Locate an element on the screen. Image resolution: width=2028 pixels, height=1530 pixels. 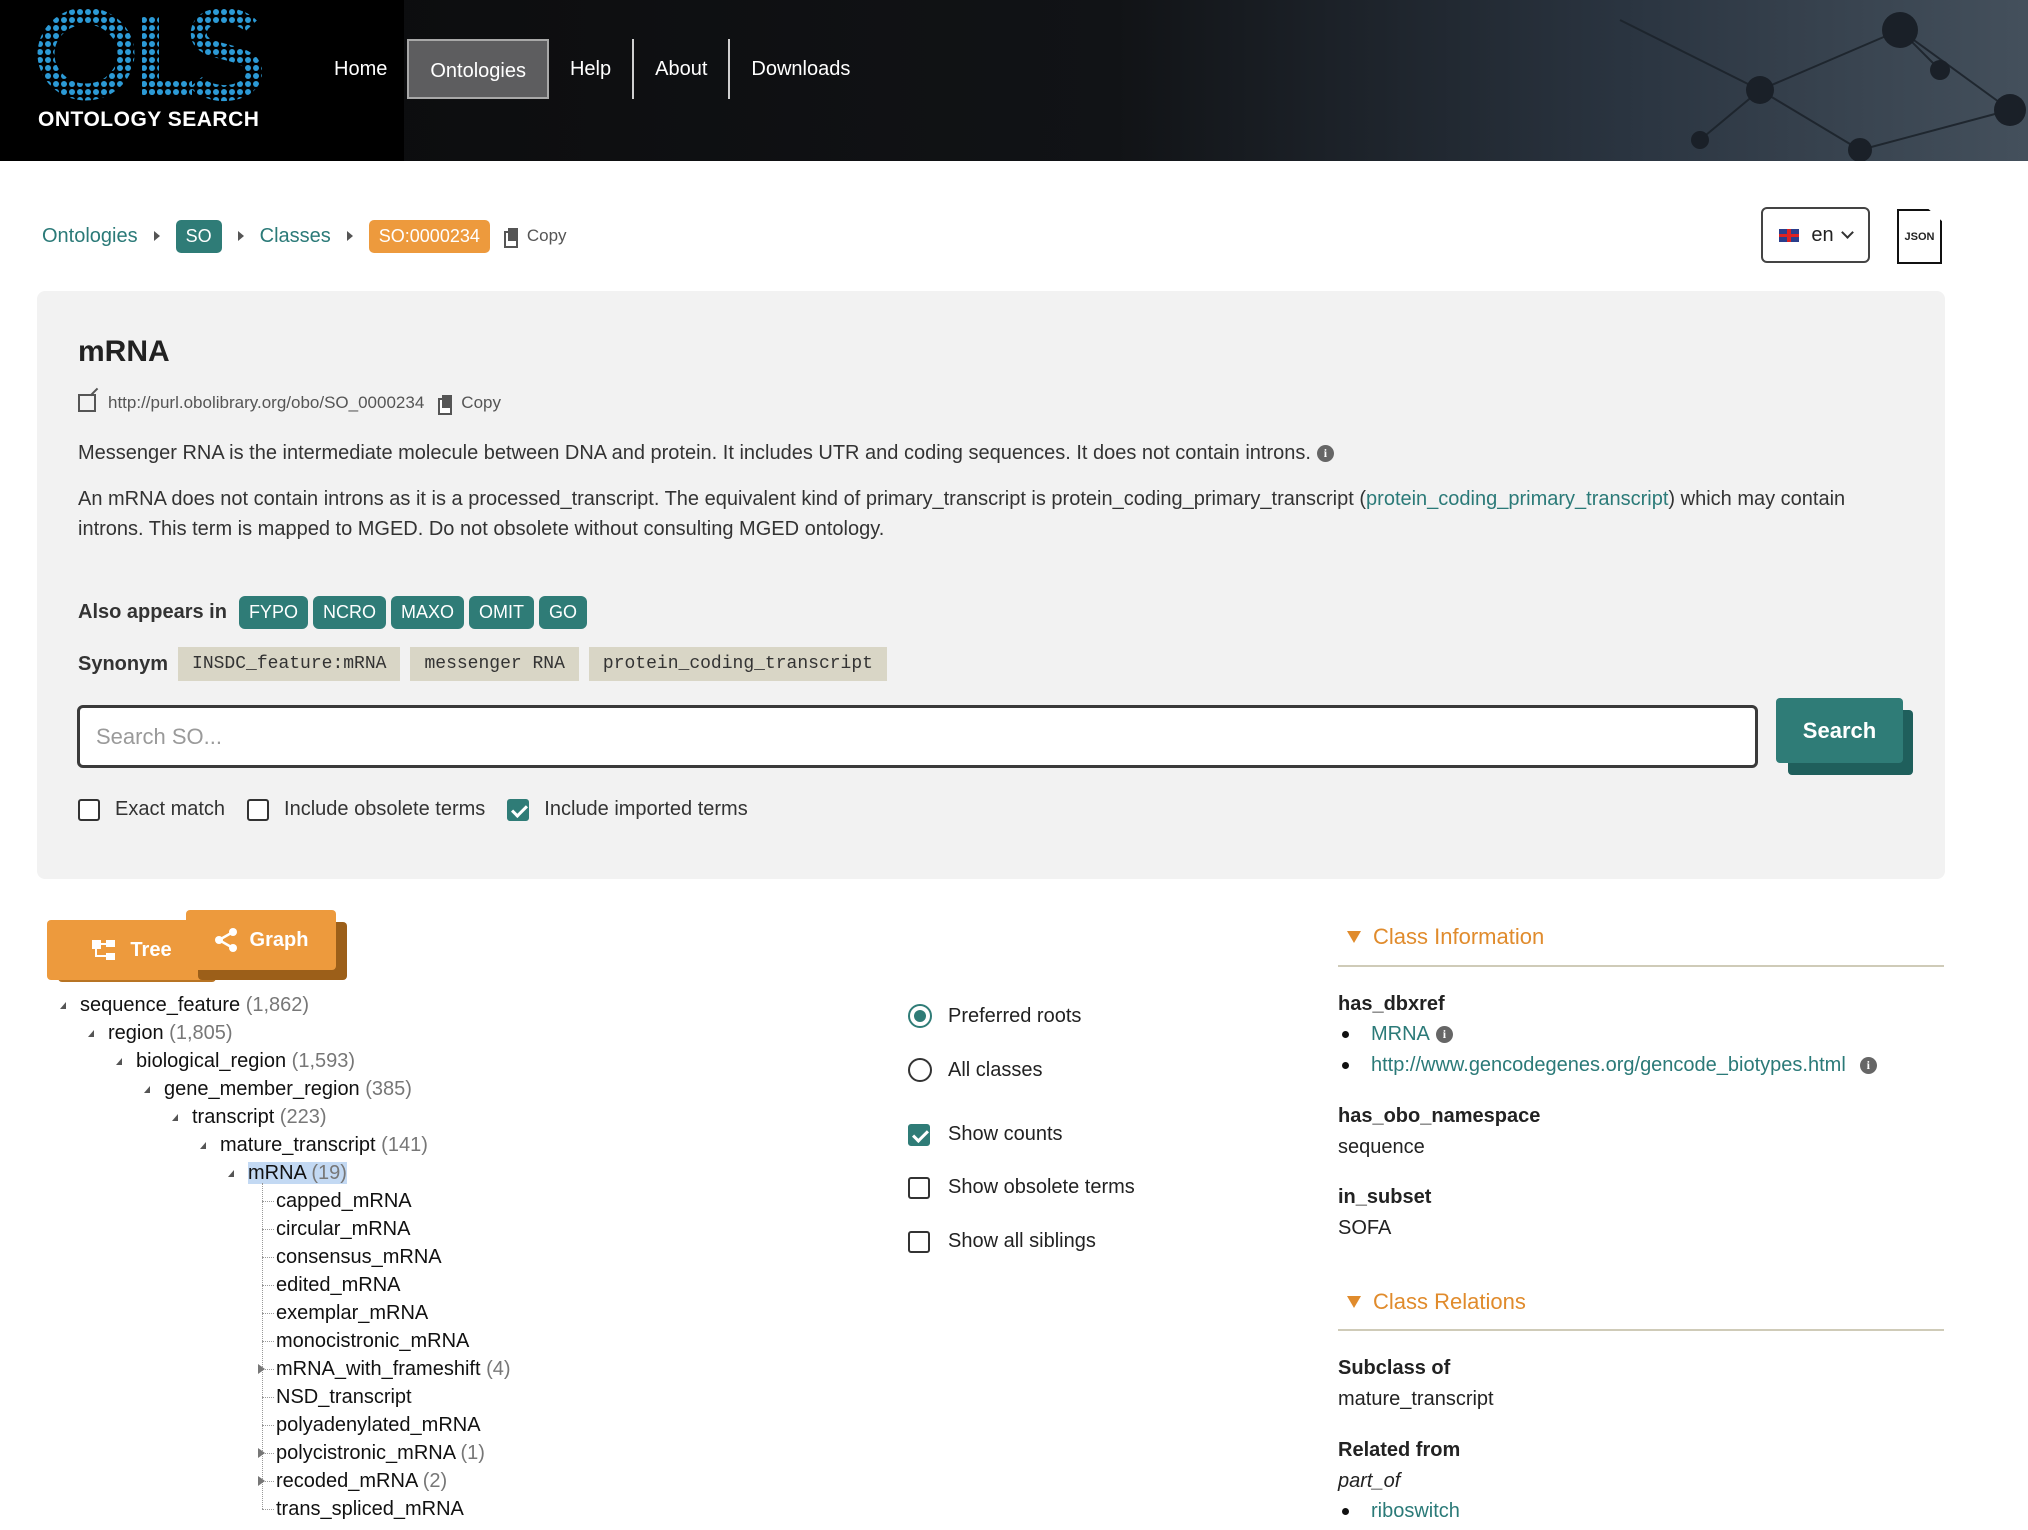
nav-about: About is located at coordinates (682, 69).